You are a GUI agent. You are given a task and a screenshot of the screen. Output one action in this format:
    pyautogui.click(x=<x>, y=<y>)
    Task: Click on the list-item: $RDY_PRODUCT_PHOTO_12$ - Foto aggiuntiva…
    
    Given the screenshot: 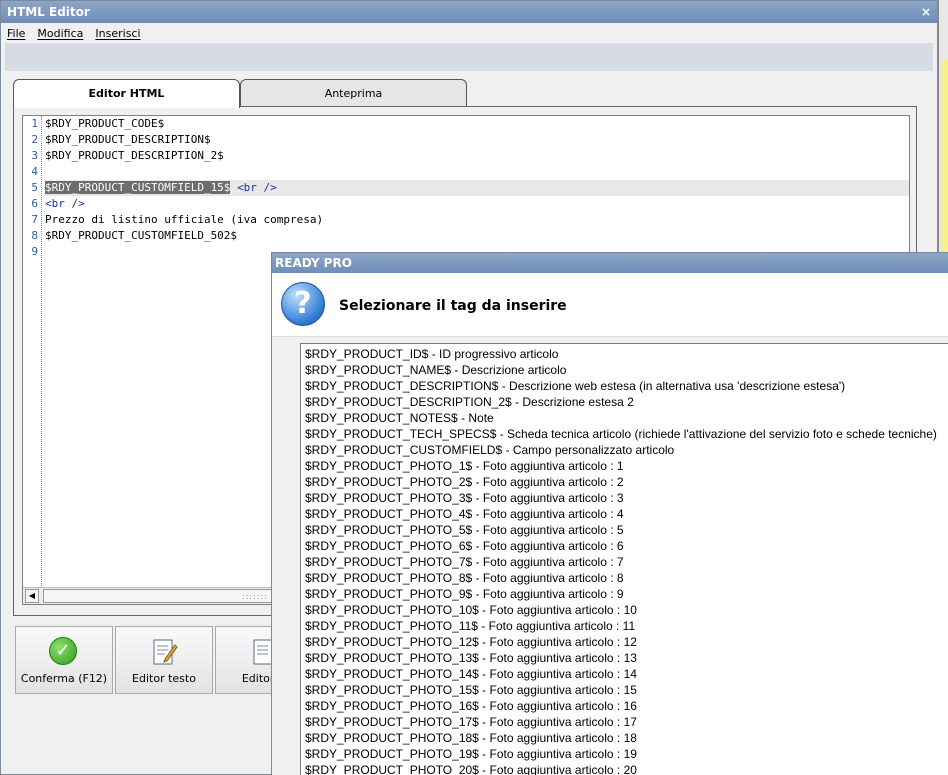 What is the action you would take?
    pyautogui.click(x=624, y=642)
    